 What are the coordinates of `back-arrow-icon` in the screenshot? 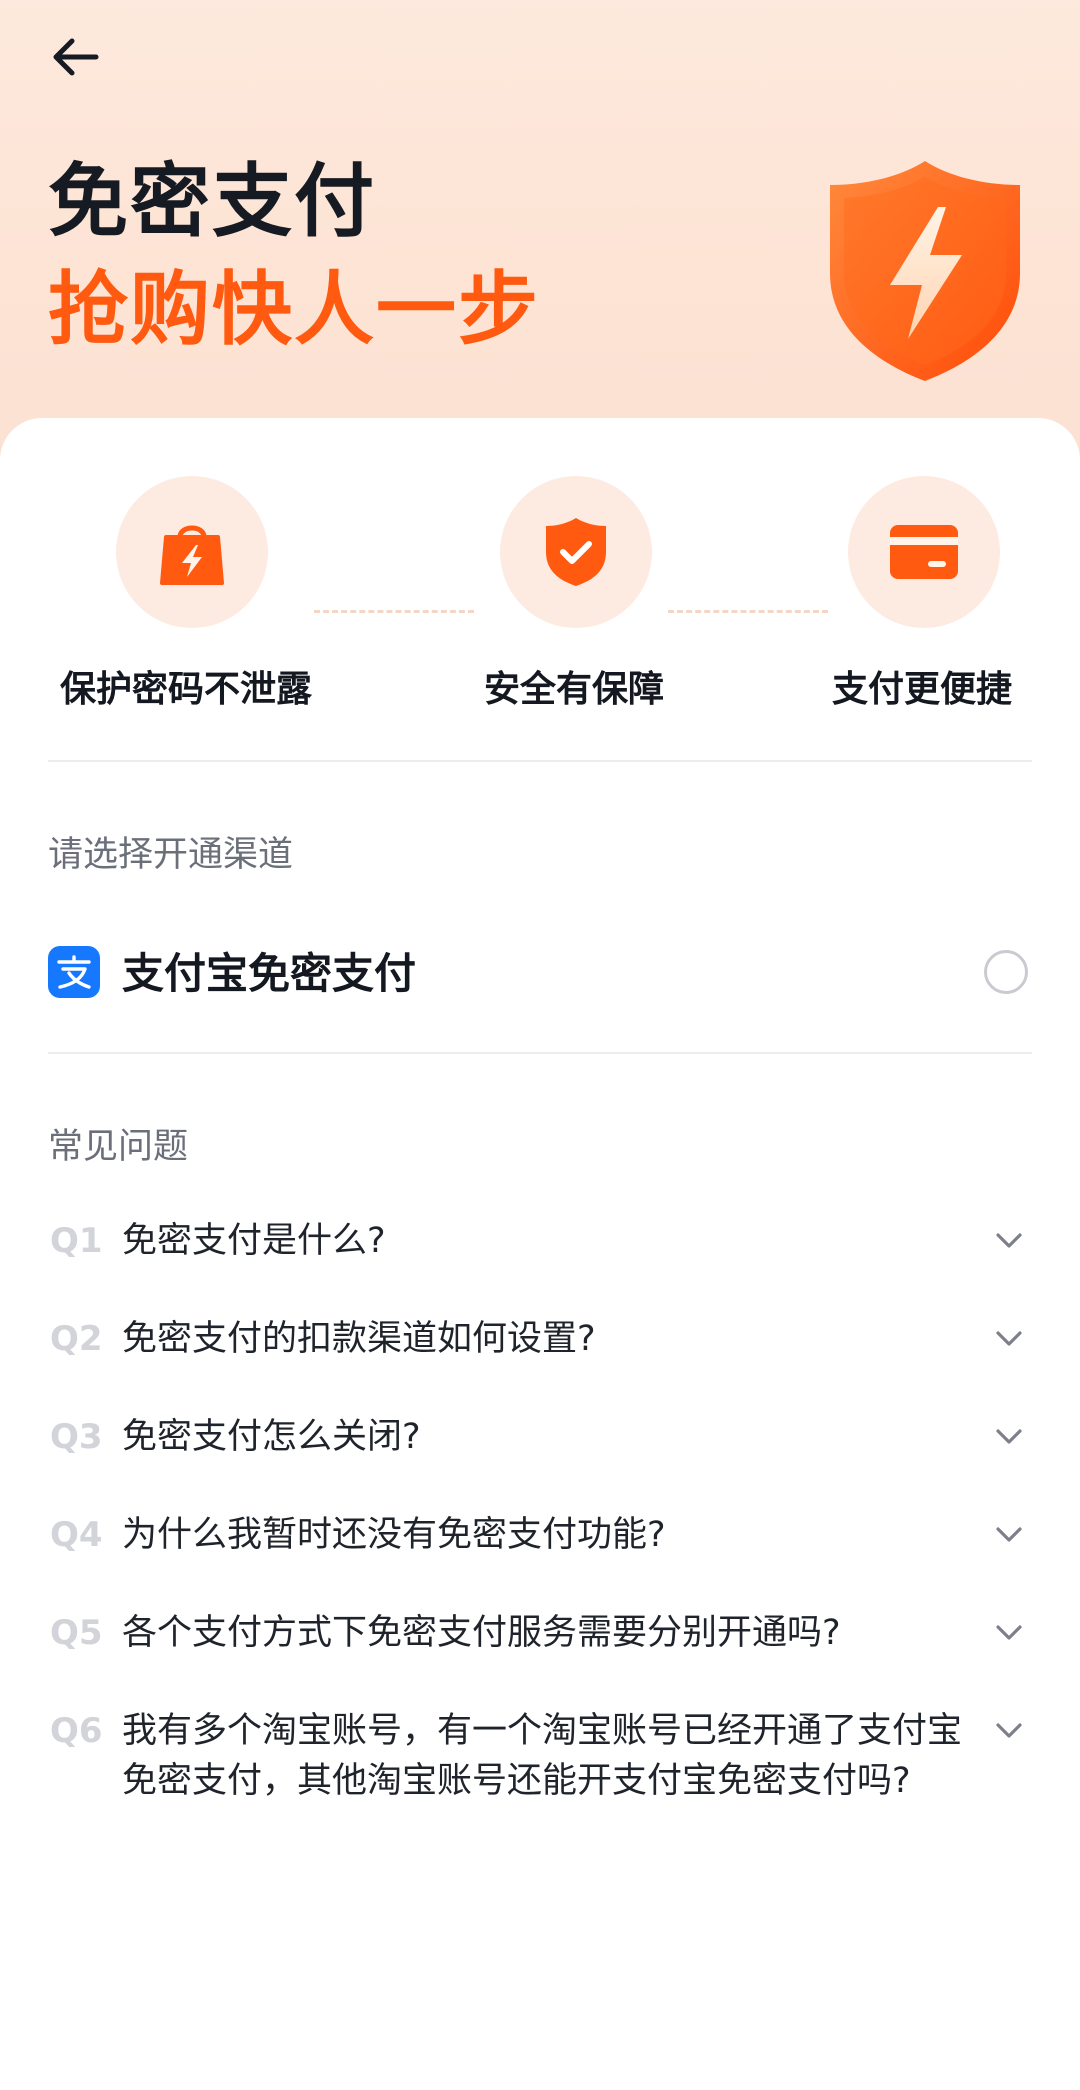 It's located at (76, 57).